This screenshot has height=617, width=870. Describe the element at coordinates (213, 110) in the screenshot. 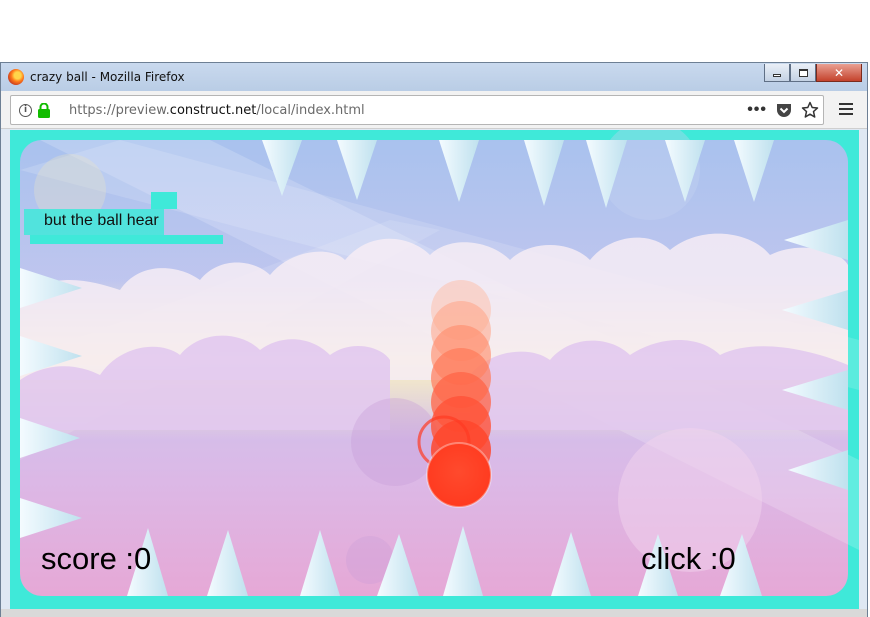

I see `url-domain: construct.net` at that location.